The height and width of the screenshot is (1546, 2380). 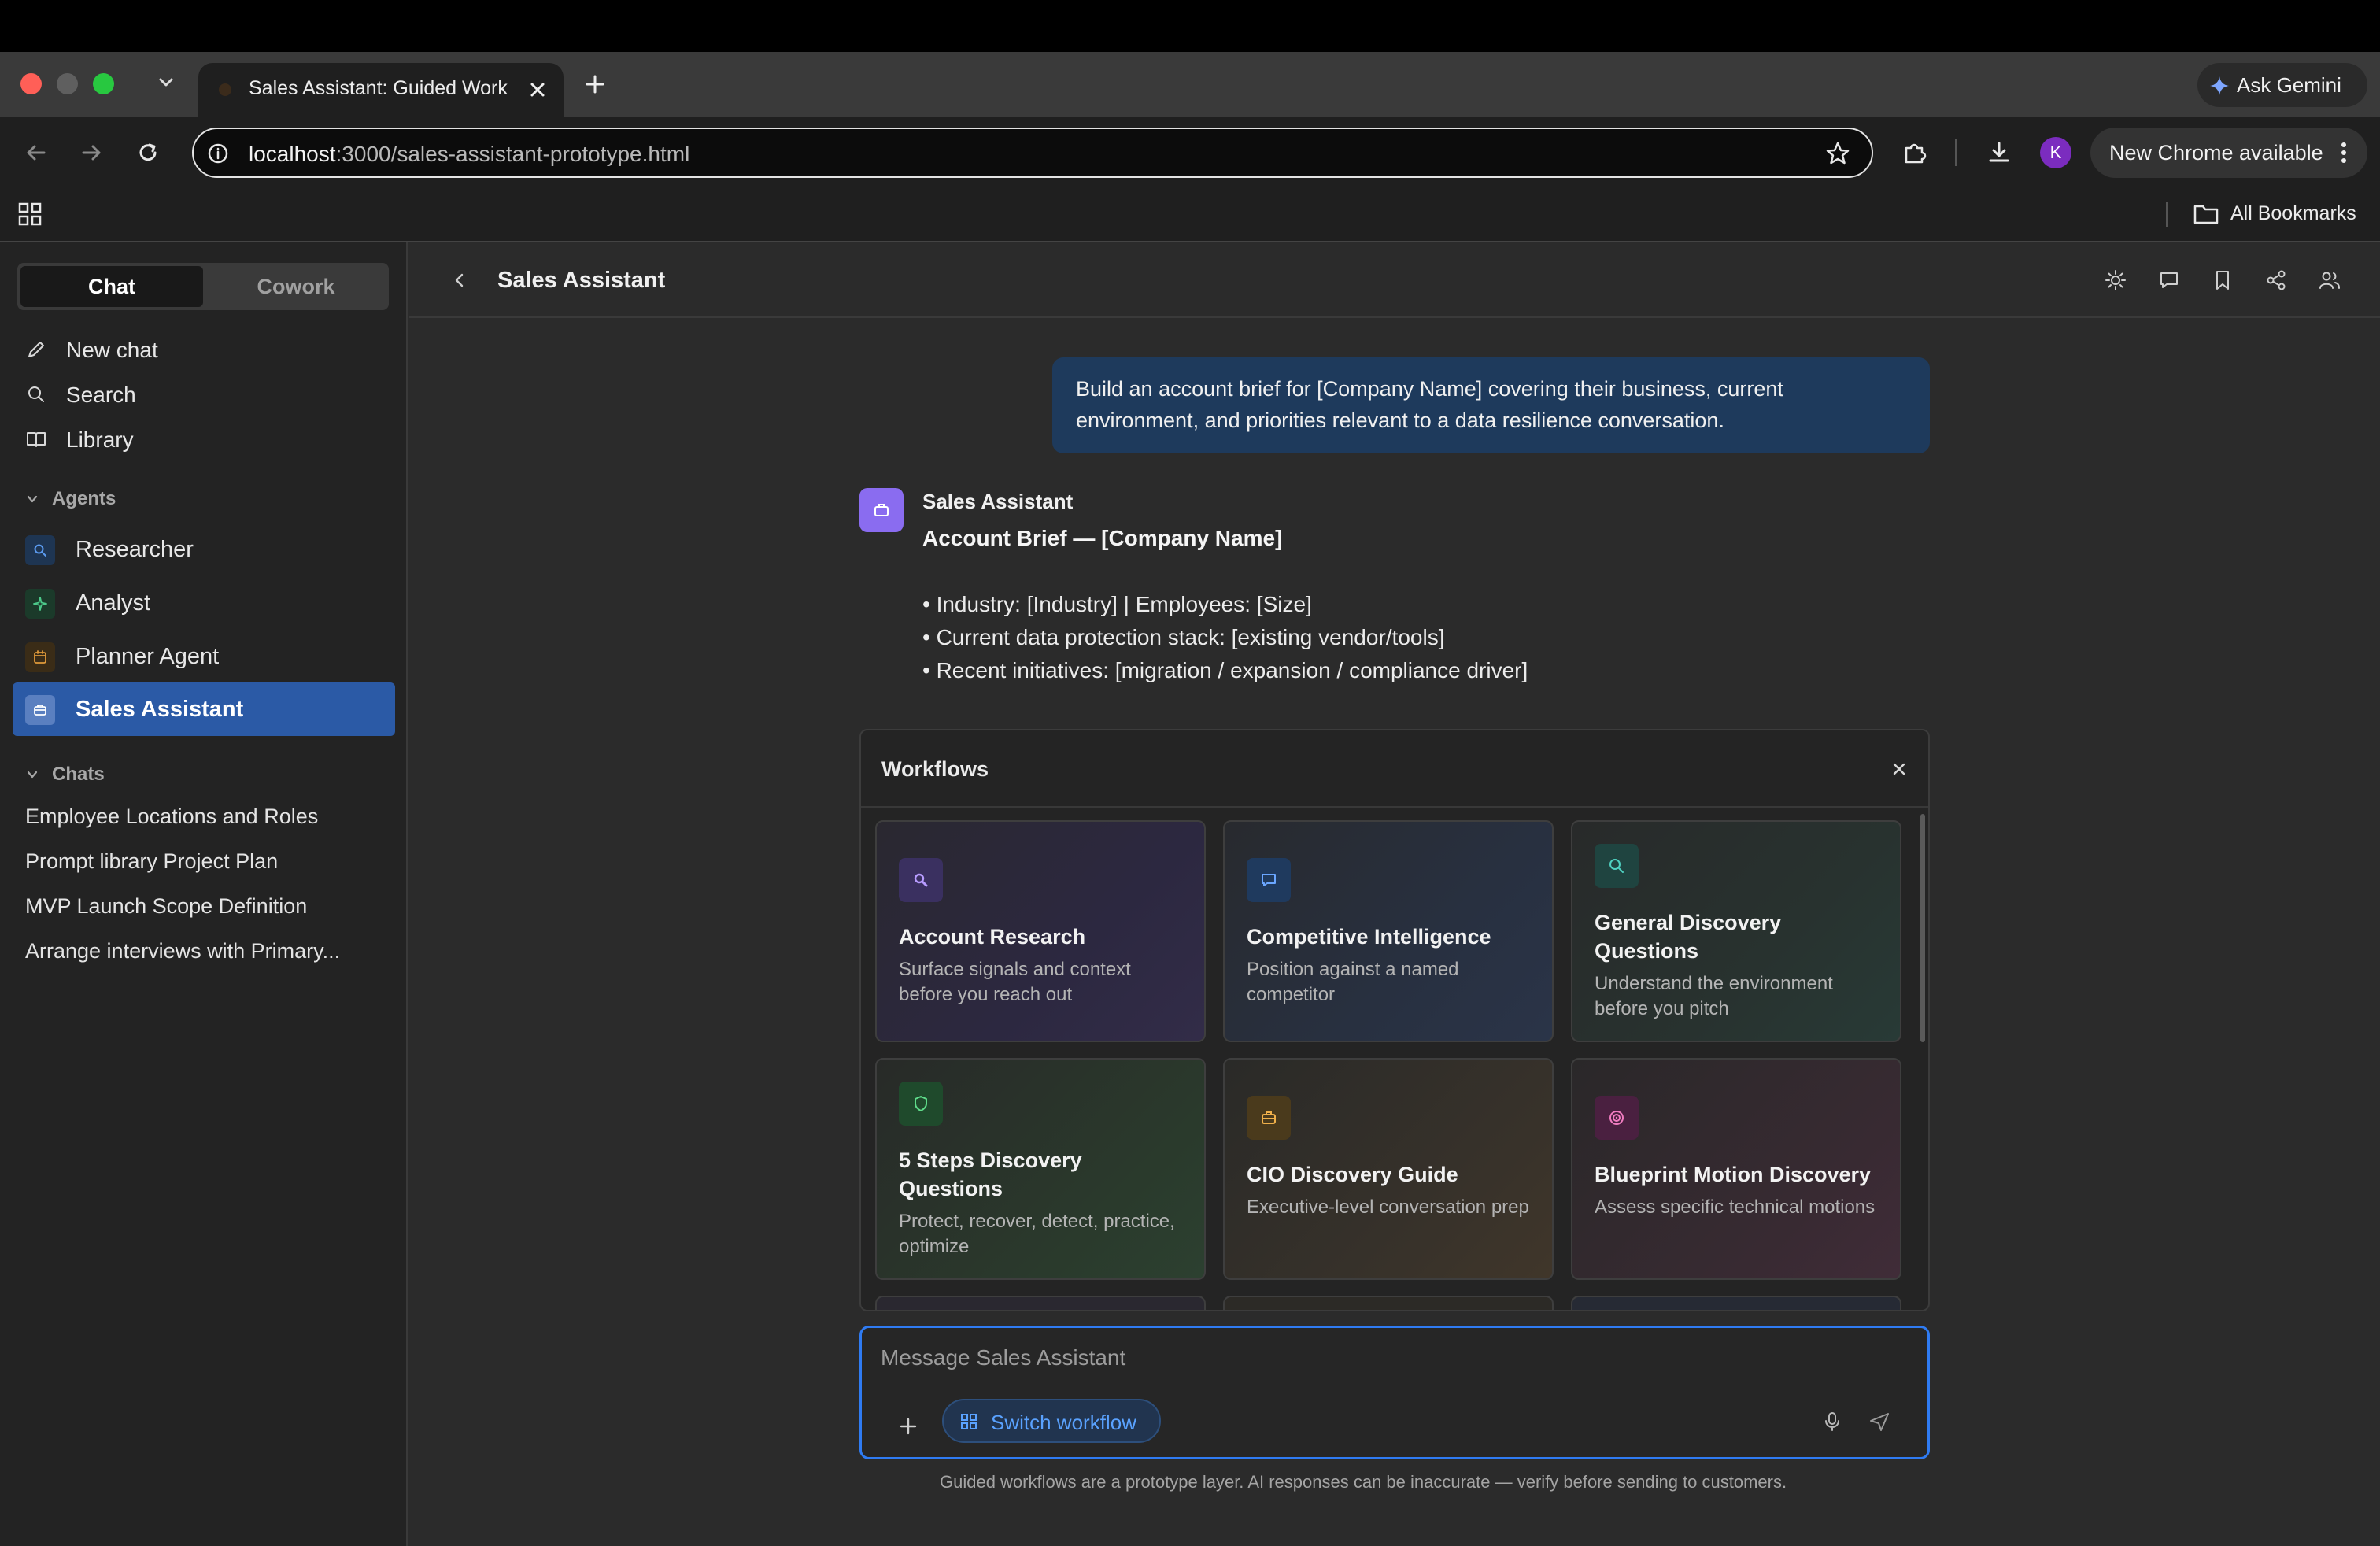 I want to click on workflow-card-description: Position against a named competitor, so click(x=1353, y=982).